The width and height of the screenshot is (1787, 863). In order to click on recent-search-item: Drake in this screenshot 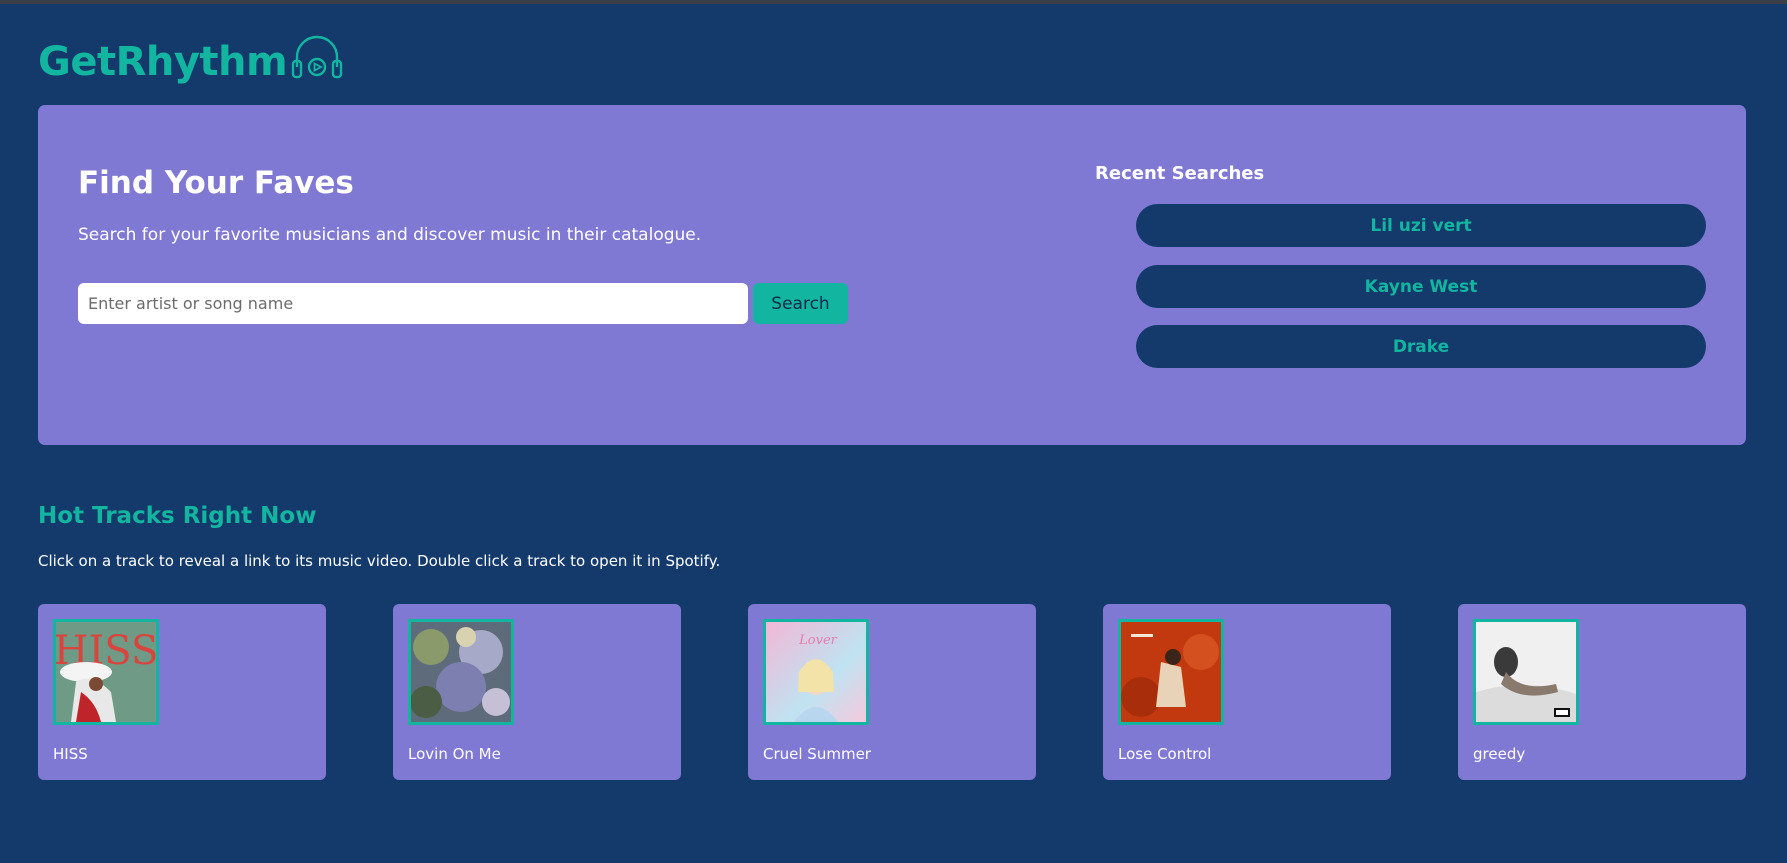, I will do `click(1421, 346)`.